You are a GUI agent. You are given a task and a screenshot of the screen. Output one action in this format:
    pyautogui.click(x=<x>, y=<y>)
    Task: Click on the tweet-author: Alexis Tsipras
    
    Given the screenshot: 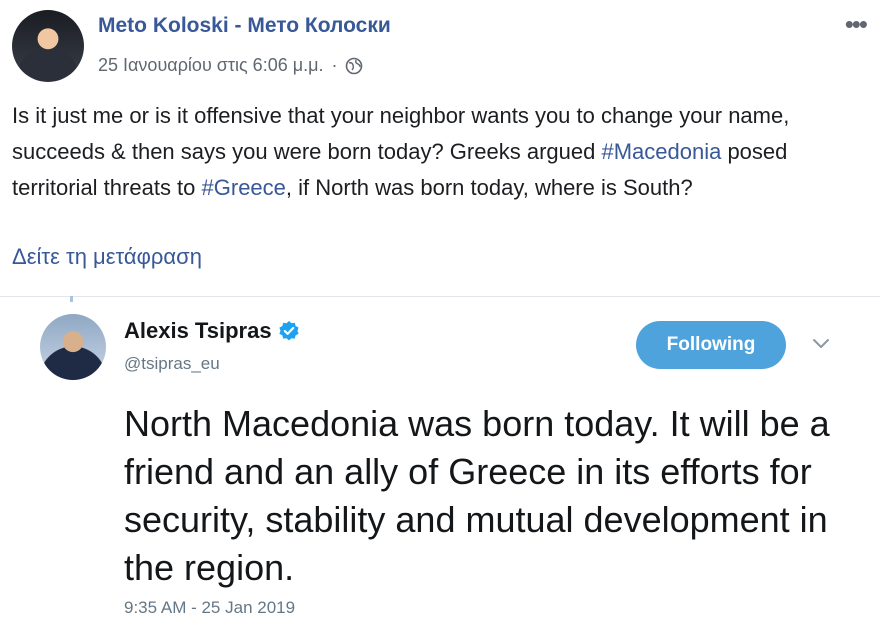 What is the action you would take?
    pyautogui.click(x=212, y=331)
    